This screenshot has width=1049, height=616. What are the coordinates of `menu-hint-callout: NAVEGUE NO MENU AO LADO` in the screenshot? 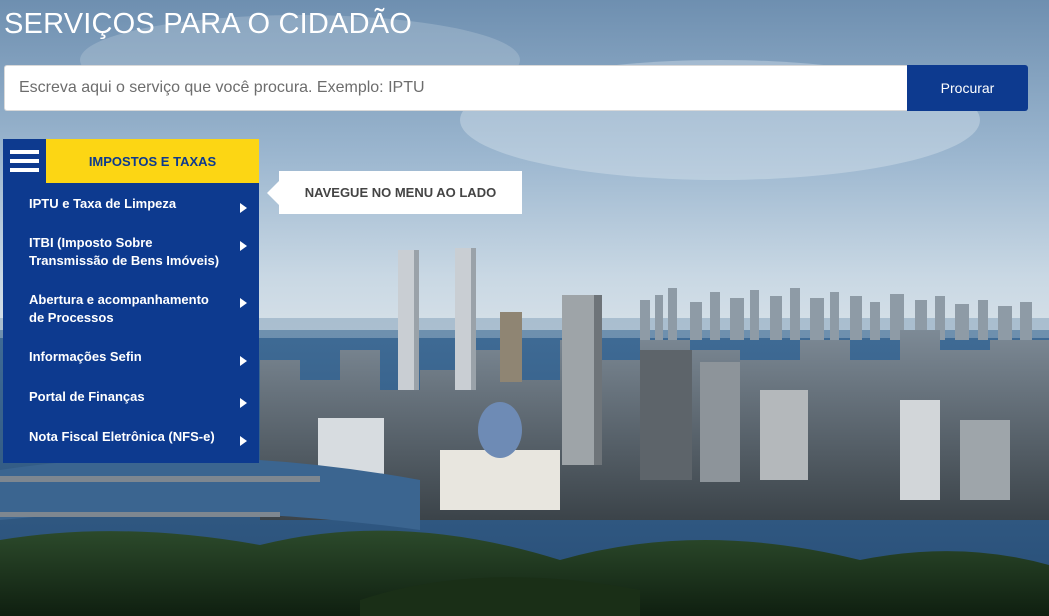 It's located at (394, 192).